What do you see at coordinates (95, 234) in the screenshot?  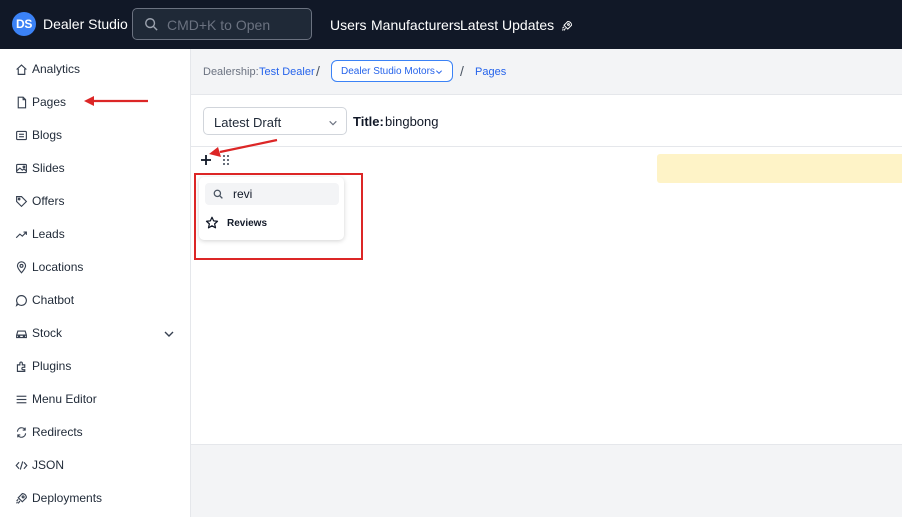 I see `sidebar-item-leads: Leads` at bounding box center [95, 234].